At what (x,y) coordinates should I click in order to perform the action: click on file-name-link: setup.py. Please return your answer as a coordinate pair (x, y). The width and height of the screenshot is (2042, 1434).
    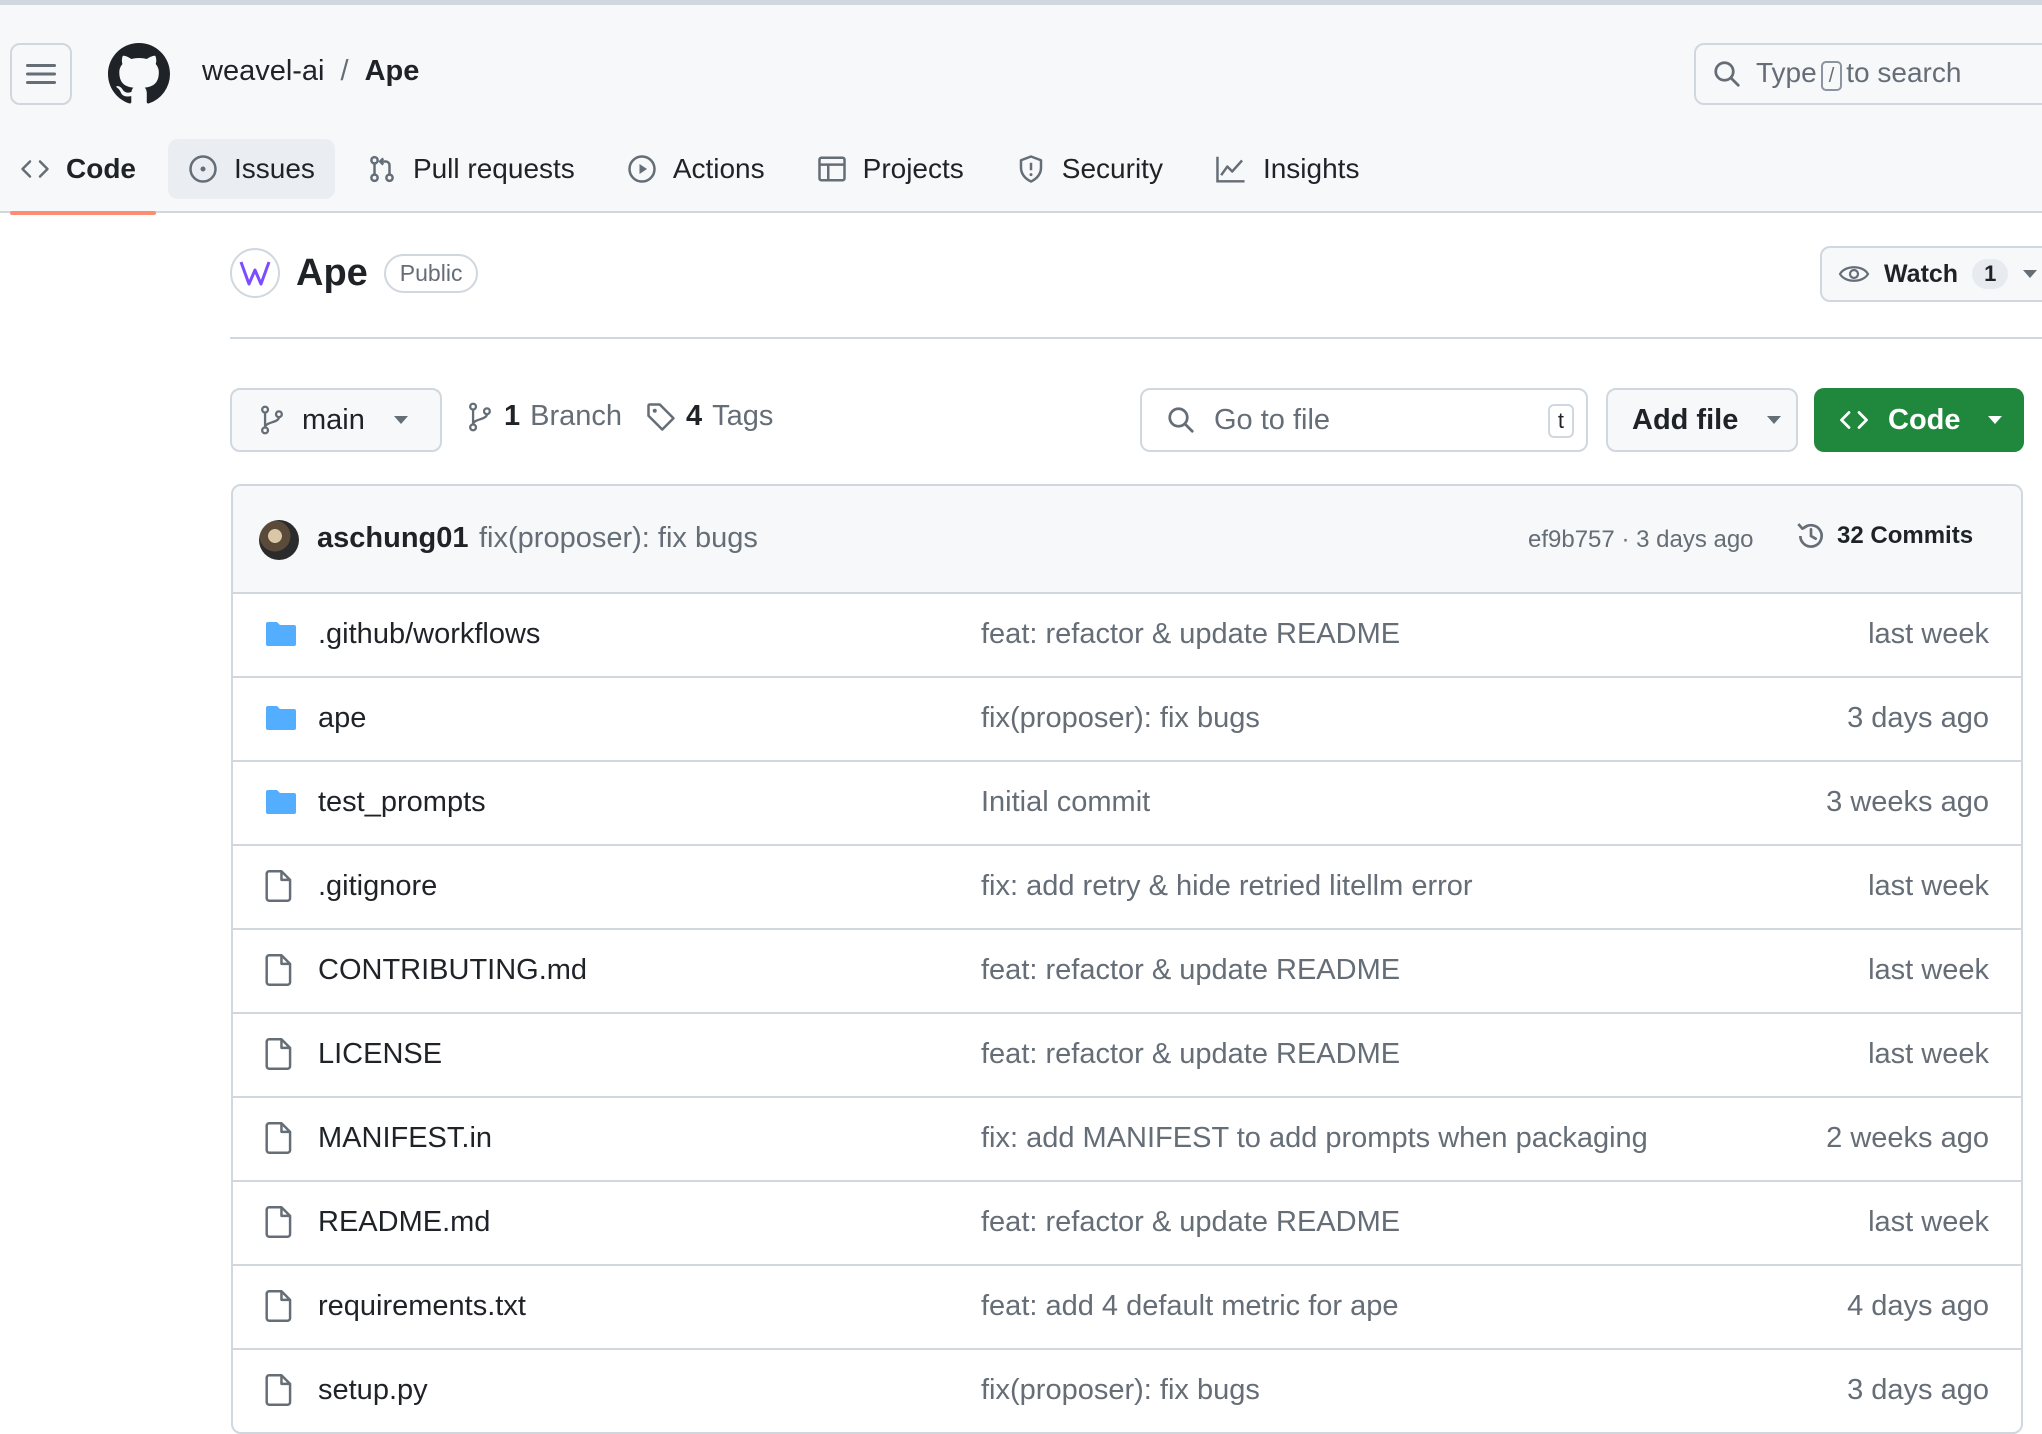
    Looking at the image, I should click on (373, 1390).